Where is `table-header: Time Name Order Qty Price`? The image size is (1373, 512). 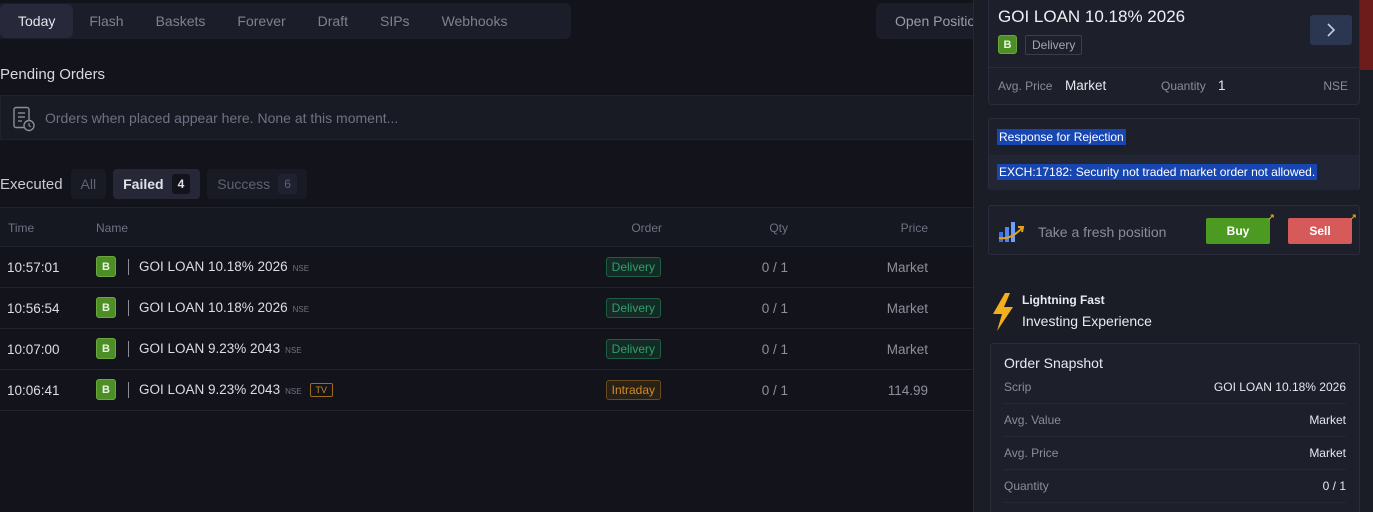 table-header: Time Name Order Qty Price is located at coordinates (495, 227).